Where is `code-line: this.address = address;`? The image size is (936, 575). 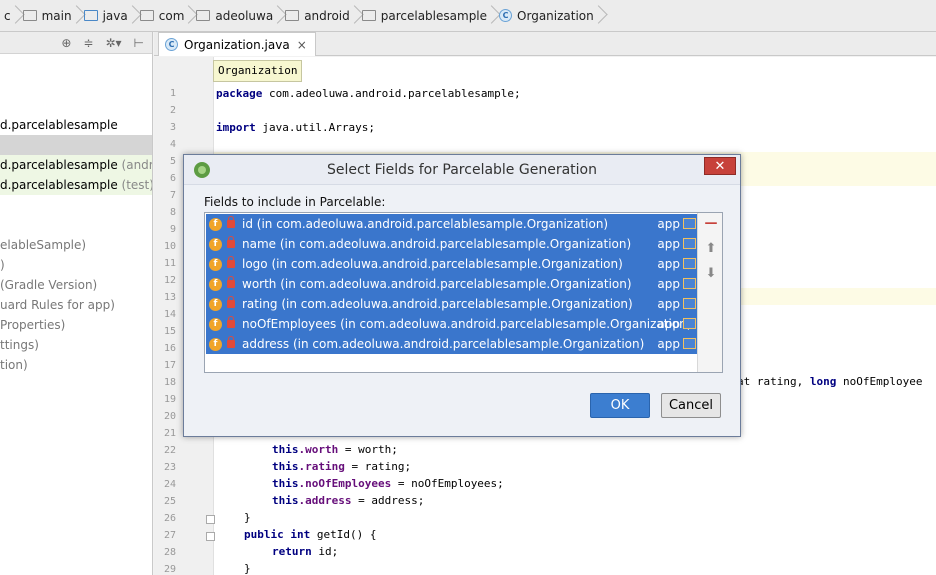 code-line: this.address = address; is located at coordinates (348, 500).